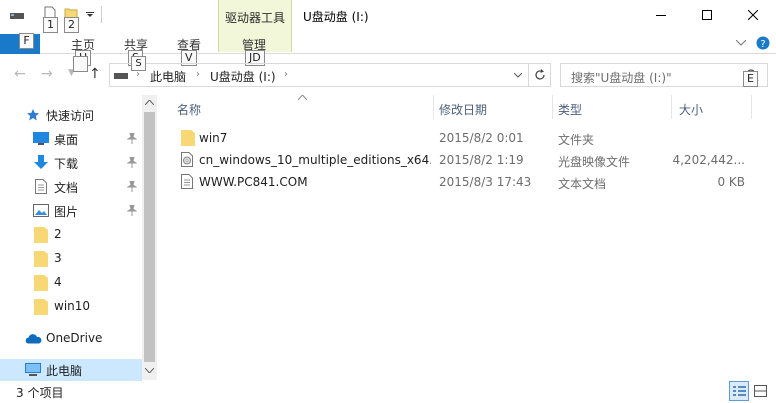  Describe the element at coordinates (58, 282) in the screenshot. I see `sidebar-item-label: 4` at that location.